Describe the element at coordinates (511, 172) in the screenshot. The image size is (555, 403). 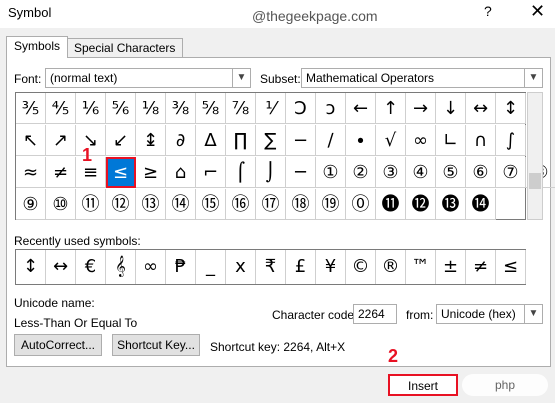
I see `symbol-cell: ⑦` at that location.